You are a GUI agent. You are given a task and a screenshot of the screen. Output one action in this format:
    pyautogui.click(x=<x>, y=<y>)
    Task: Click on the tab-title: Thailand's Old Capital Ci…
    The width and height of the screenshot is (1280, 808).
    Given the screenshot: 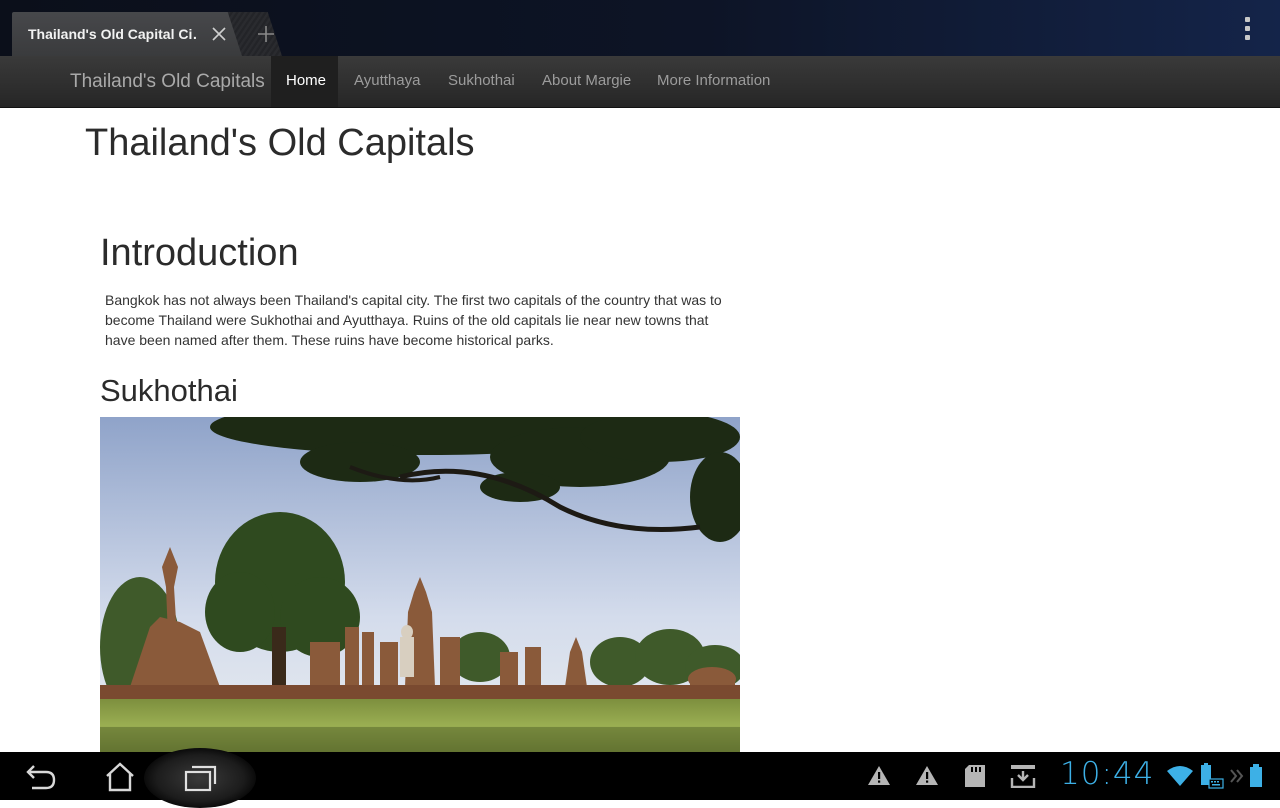 What is the action you would take?
    pyautogui.click(x=113, y=34)
    